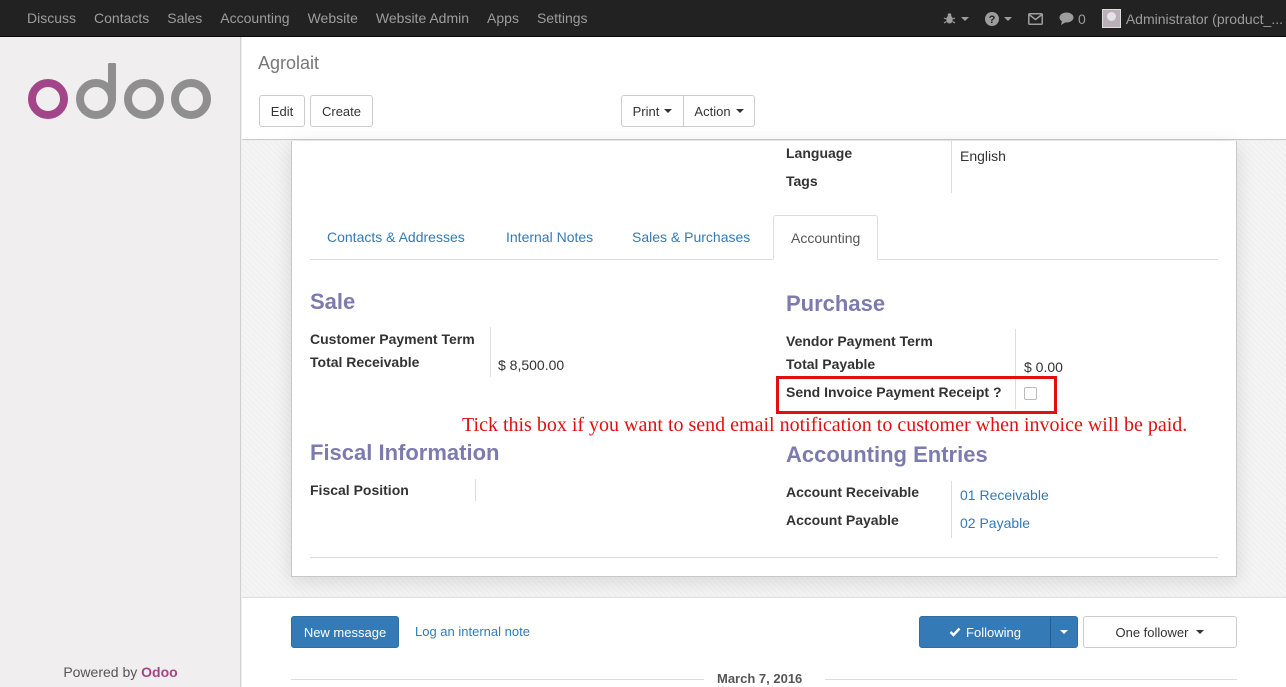 This screenshot has height=687, width=1286. Describe the element at coordinates (859, 341) in the screenshot. I see `vendor-payment-term-label: Vendor Payment Term` at that location.